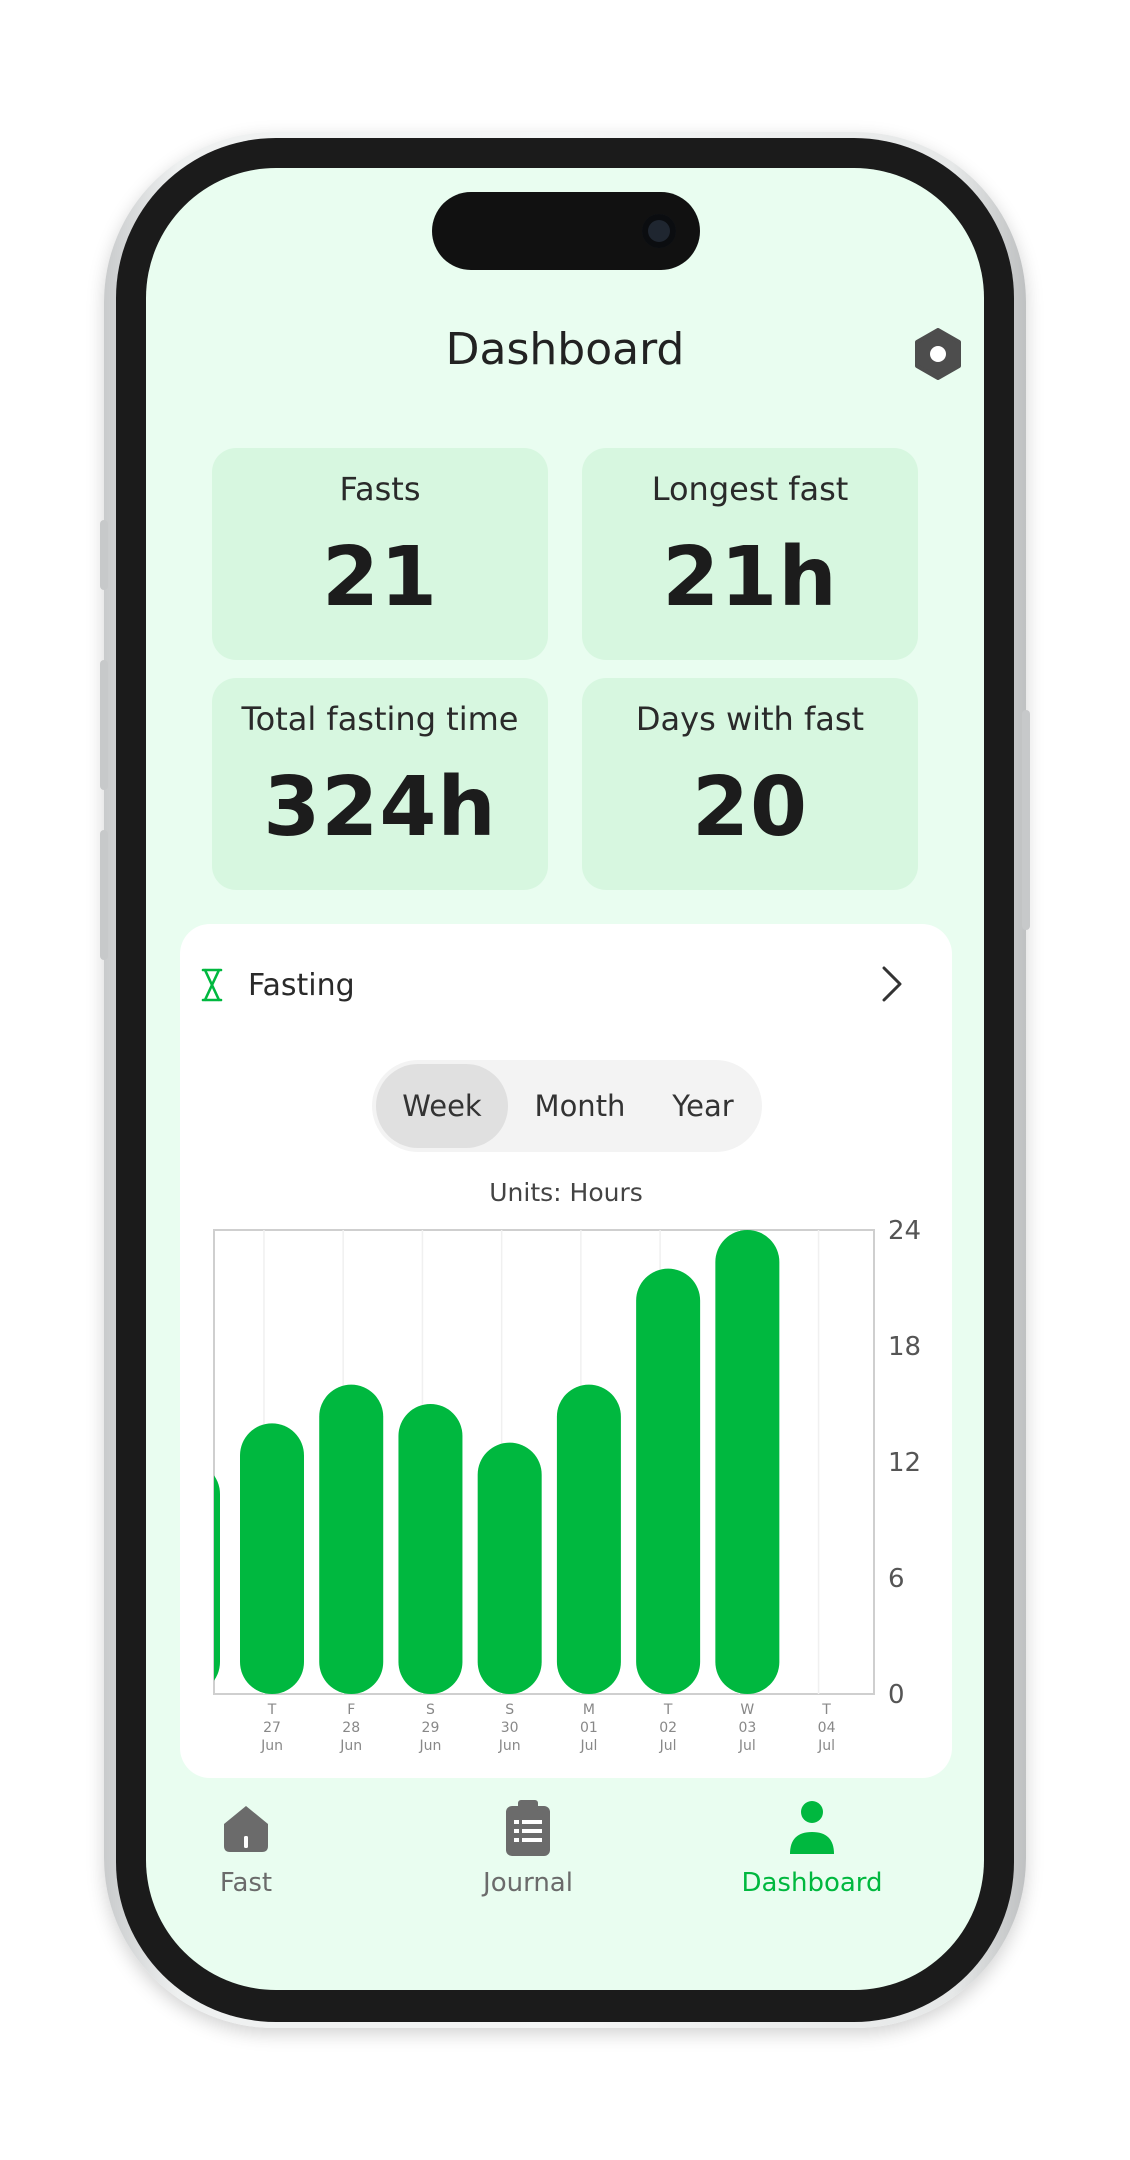 This screenshot has height=2160, width=1130. Describe the element at coordinates (892, 984) in the screenshot. I see `chevron-right-icon` at that location.